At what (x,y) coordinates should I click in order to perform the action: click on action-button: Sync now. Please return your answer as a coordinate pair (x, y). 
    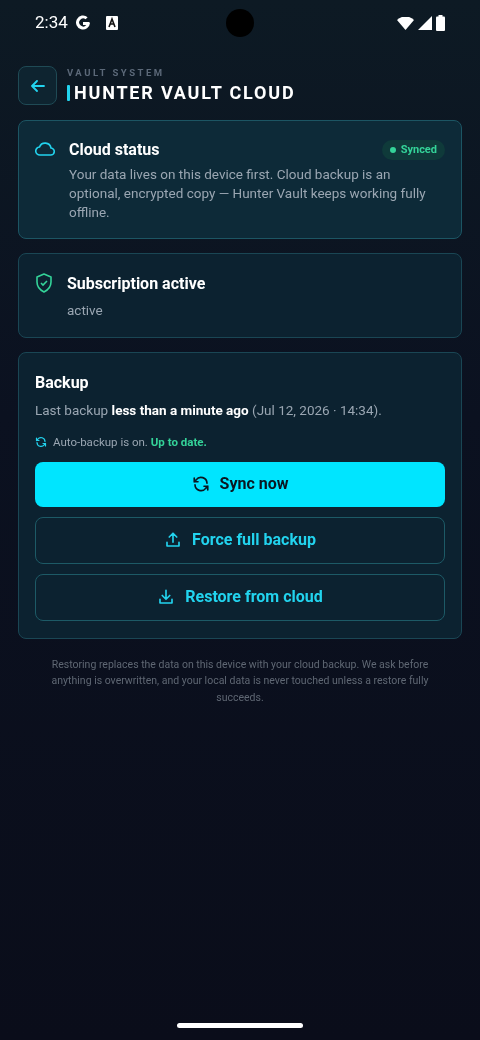
    Looking at the image, I should click on (240, 484).